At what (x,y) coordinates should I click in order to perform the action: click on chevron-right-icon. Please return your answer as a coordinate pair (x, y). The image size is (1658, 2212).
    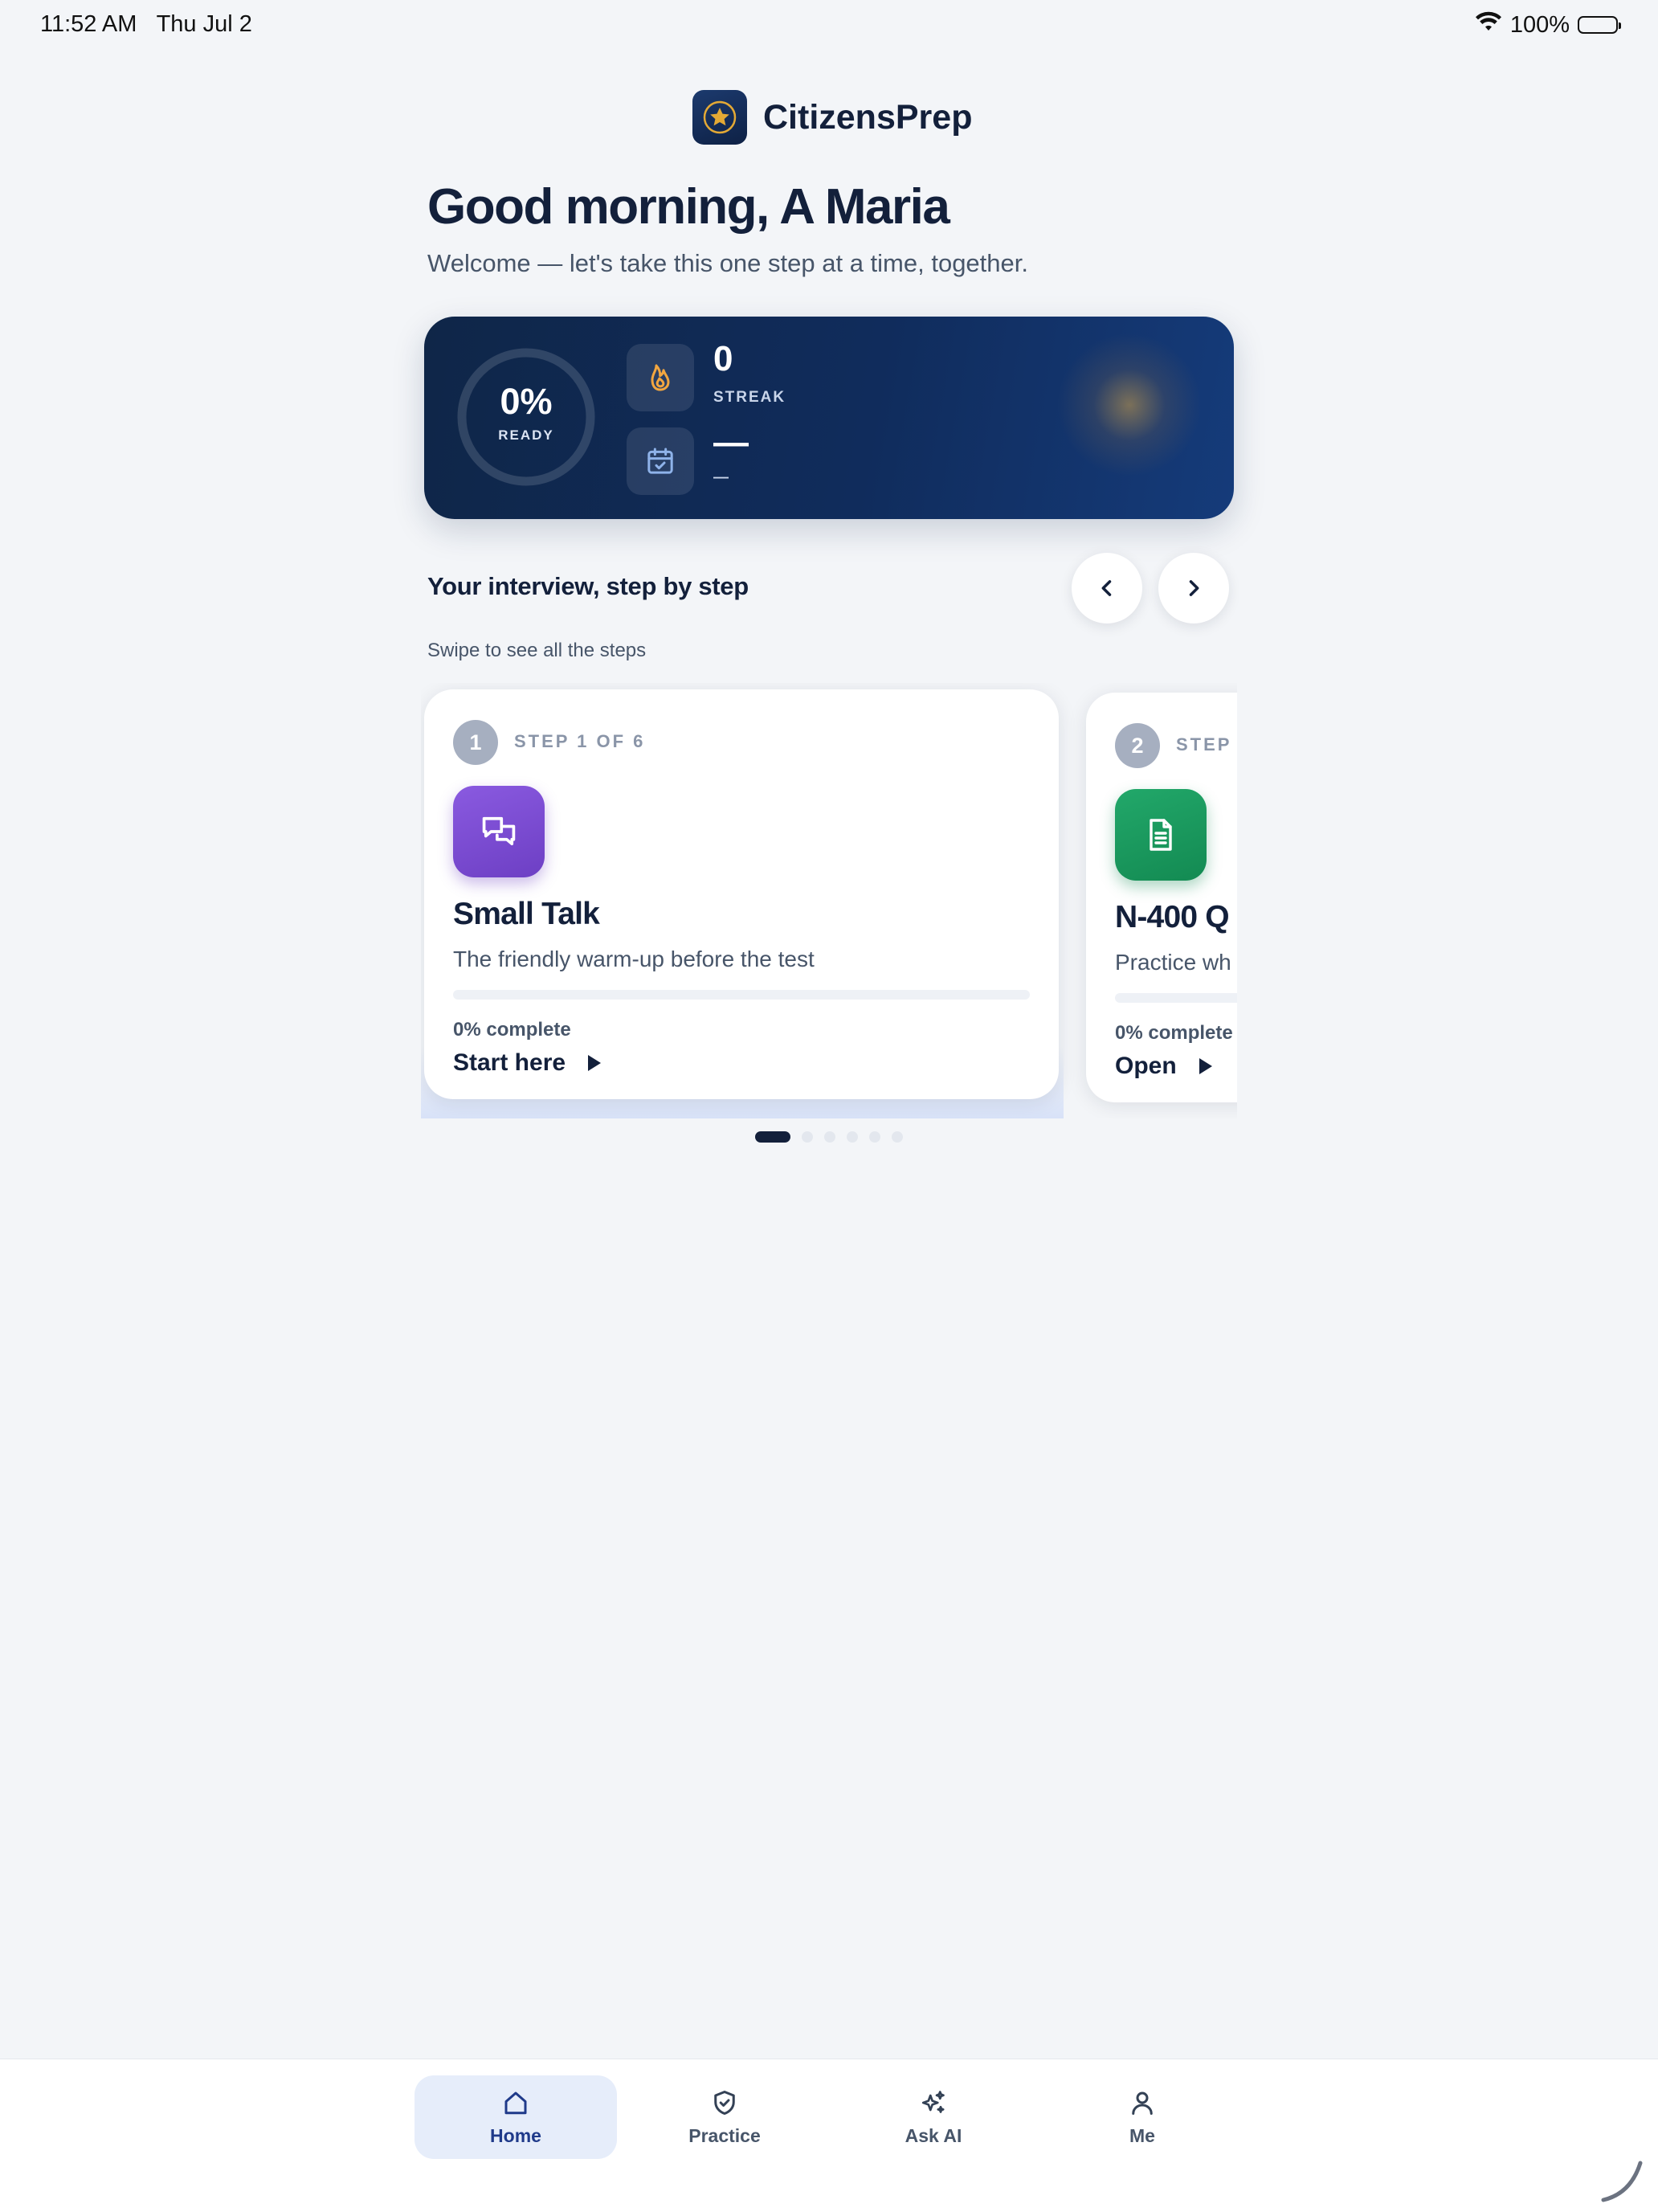
    Looking at the image, I should click on (1194, 588).